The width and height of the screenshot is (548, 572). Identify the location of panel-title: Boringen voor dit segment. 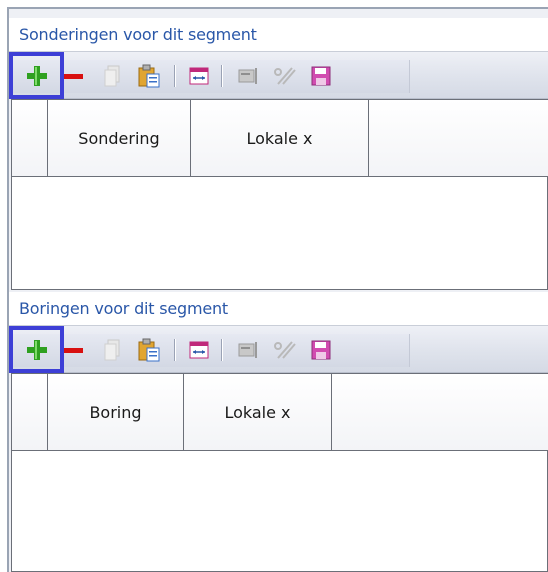
(278, 309).